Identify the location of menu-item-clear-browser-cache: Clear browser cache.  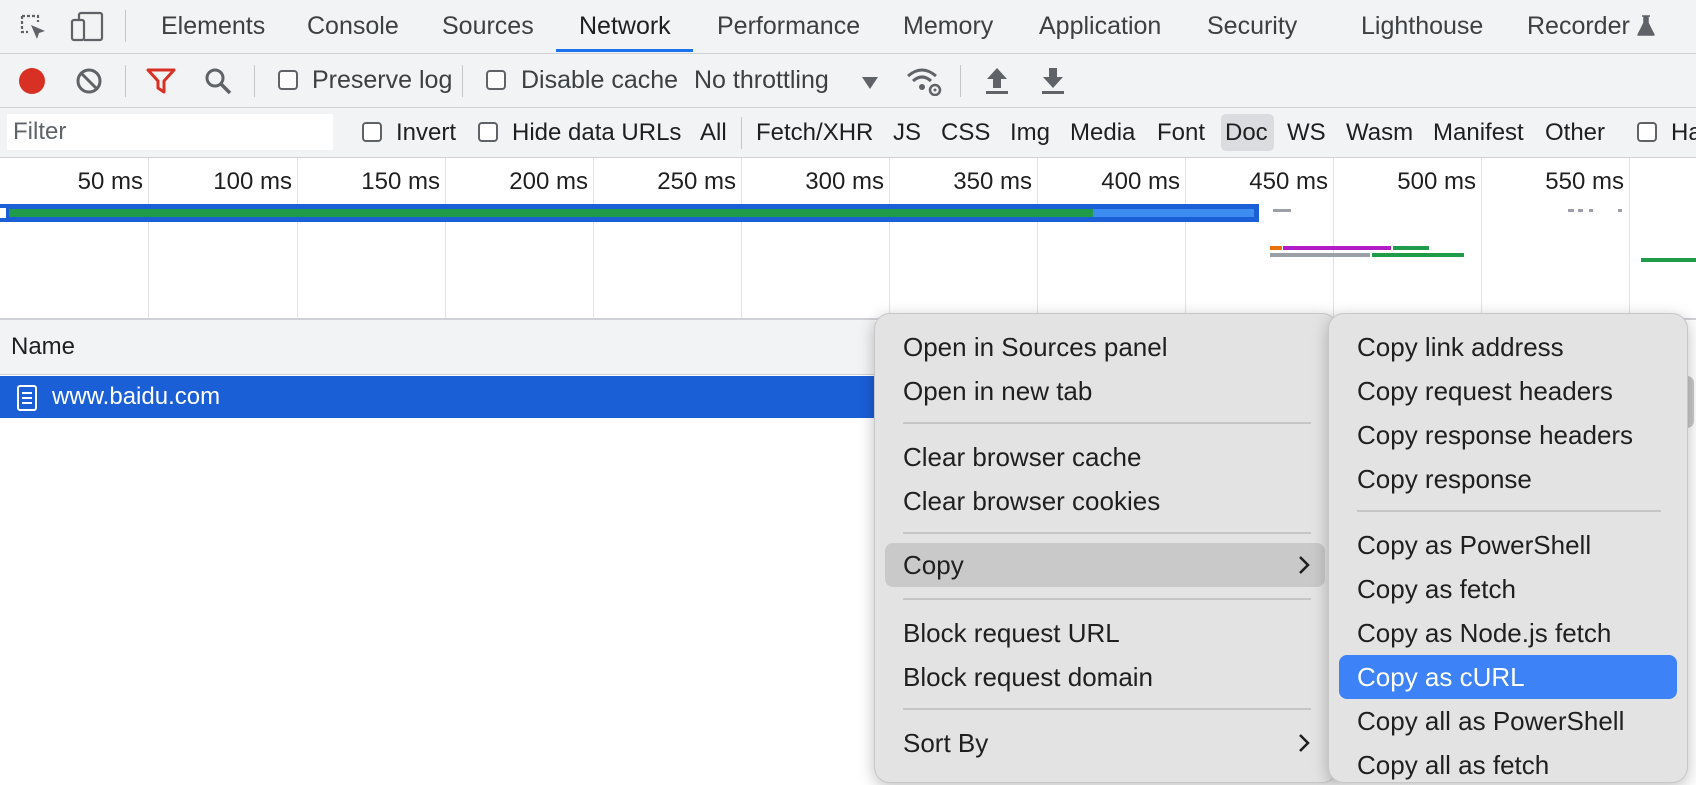
(1106, 457).